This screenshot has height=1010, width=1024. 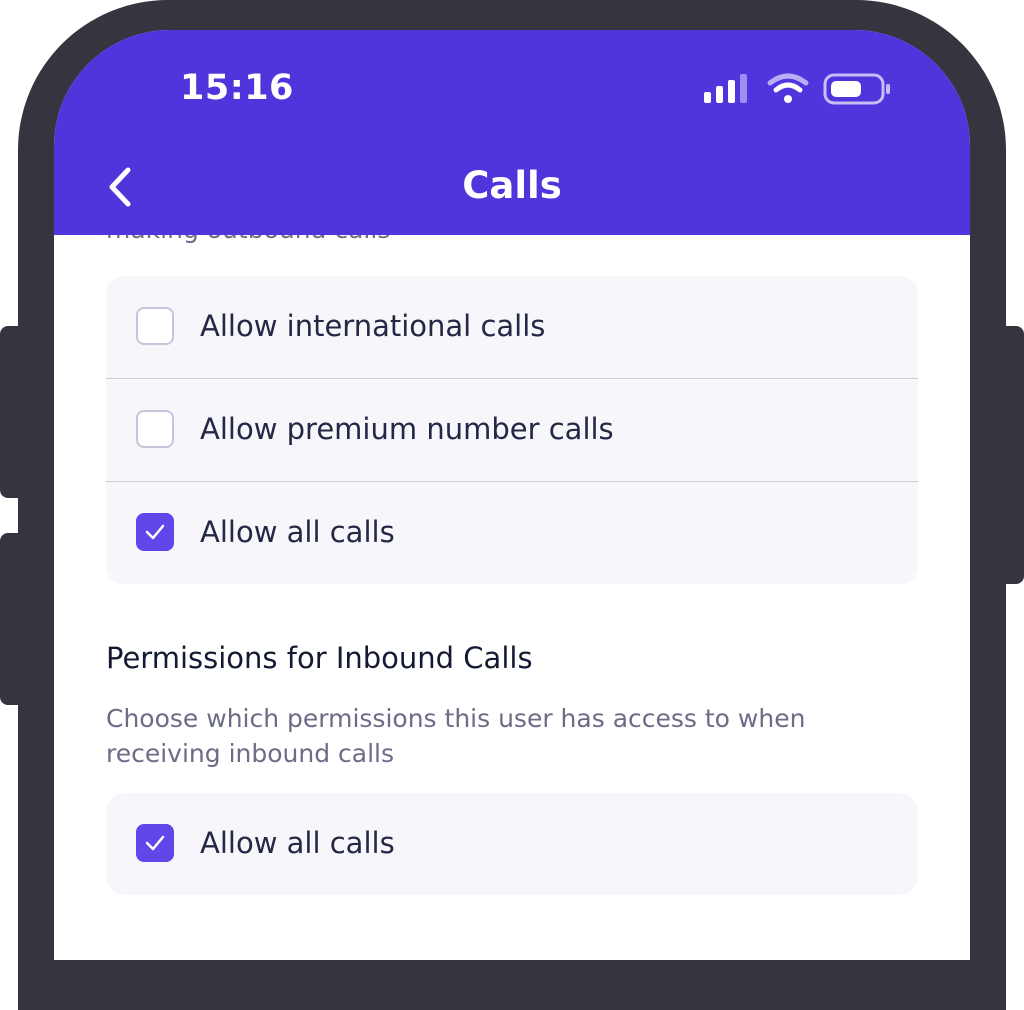 What do you see at coordinates (248, 239) in the screenshot?
I see `outbound-description: making outbound calls` at bounding box center [248, 239].